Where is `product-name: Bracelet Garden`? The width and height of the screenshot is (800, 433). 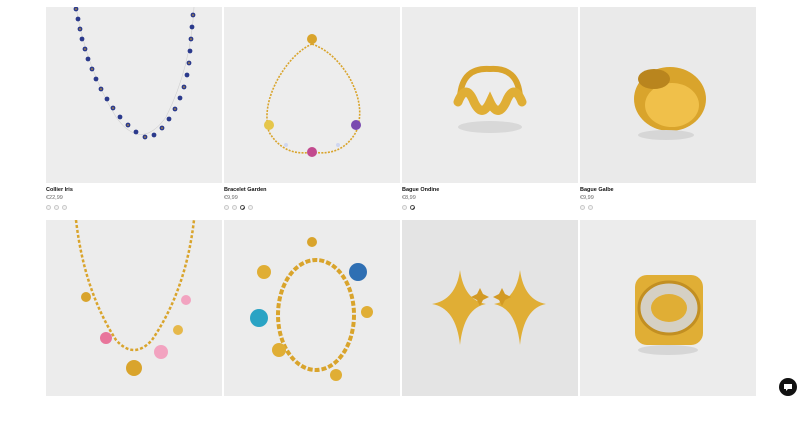 product-name: Bracelet Garden is located at coordinates (312, 190).